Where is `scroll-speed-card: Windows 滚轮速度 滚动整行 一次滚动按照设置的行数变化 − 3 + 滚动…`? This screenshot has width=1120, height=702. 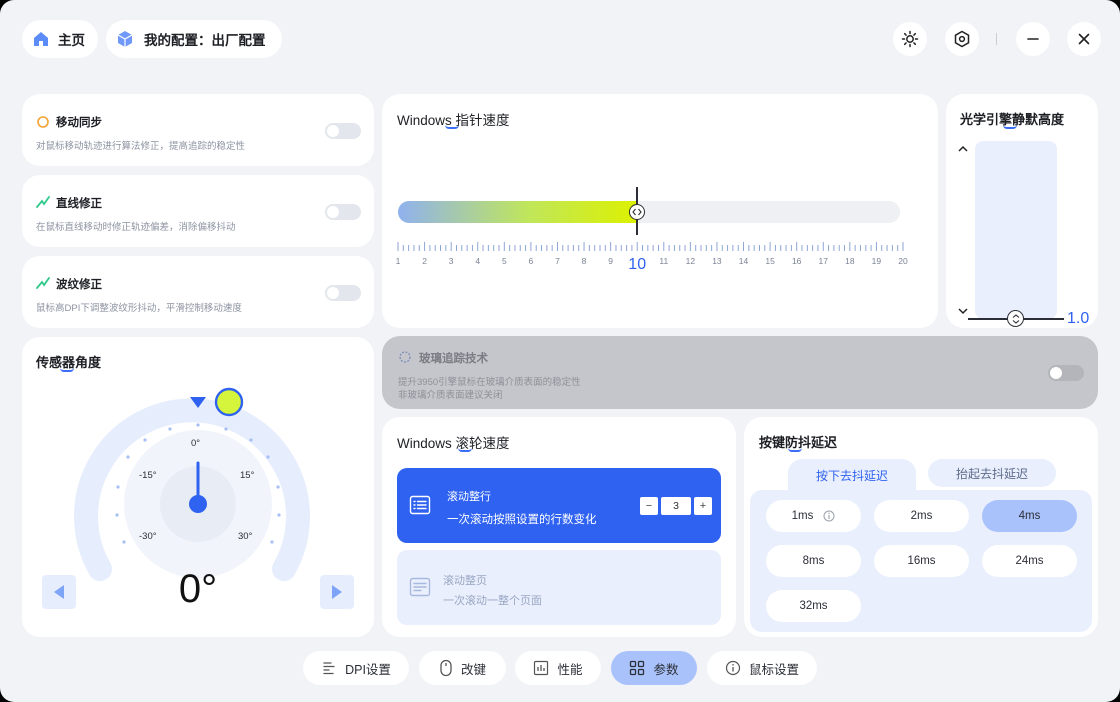
scroll-speed-card: Windows 滚轮速度 滚动整行 一次滚动按照设置的行数变化 − 3 + 滚动… is located at coordinates (559, 527).